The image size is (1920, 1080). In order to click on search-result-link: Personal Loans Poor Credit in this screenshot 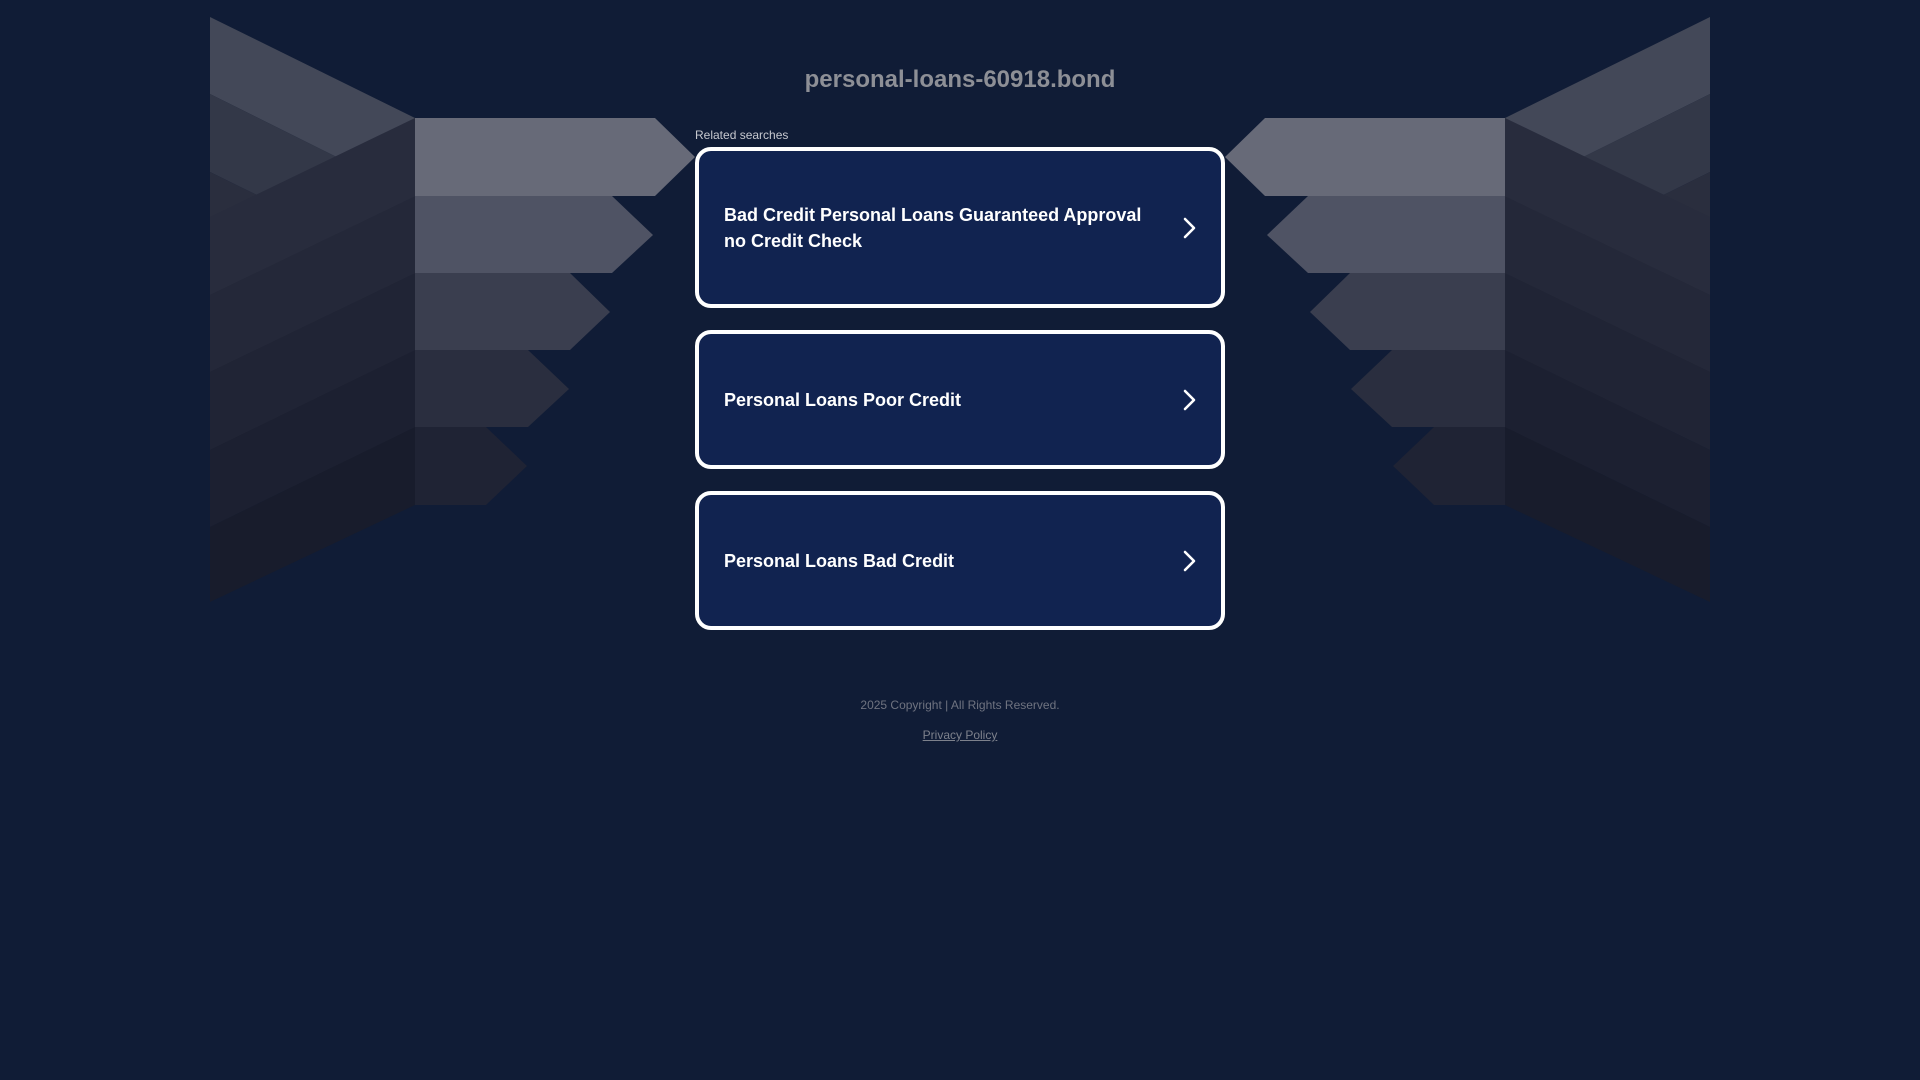, I will do `click(960, 399)`.